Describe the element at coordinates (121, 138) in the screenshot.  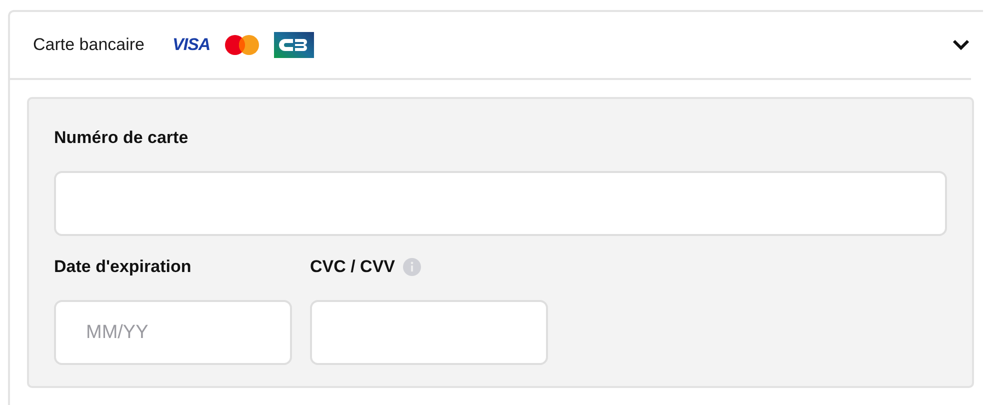
I see `field-label: Numéro de carte` at that location.